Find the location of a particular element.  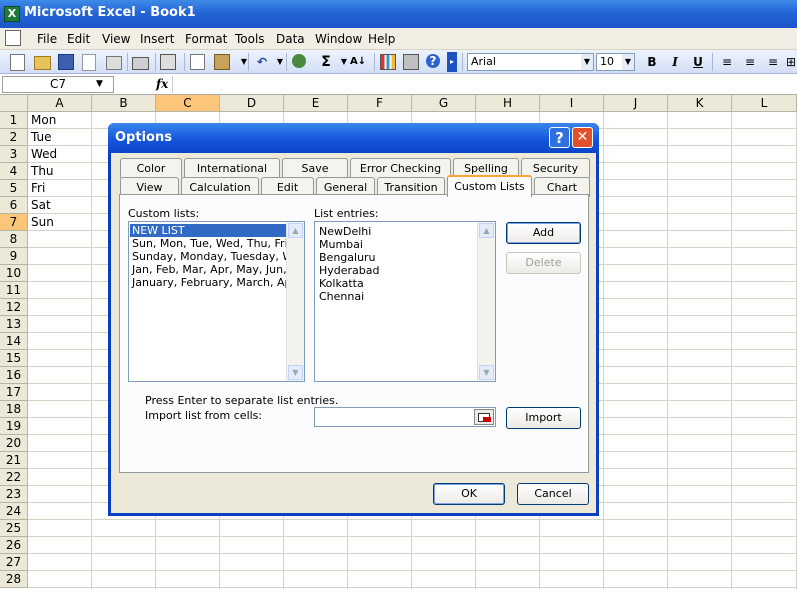

row-header-10: 10 is located at coordinates (14, 273).